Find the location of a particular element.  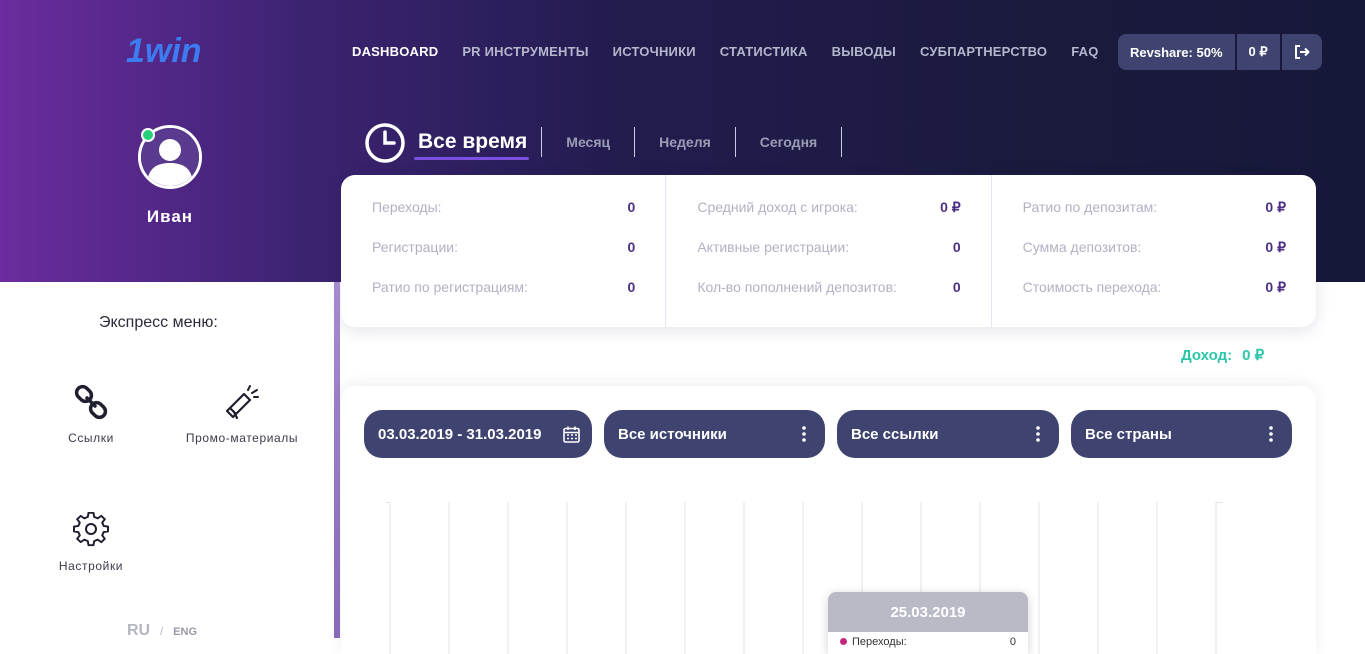

tooltip-date: 25.03.2019 is located at coordinates (928, 612).